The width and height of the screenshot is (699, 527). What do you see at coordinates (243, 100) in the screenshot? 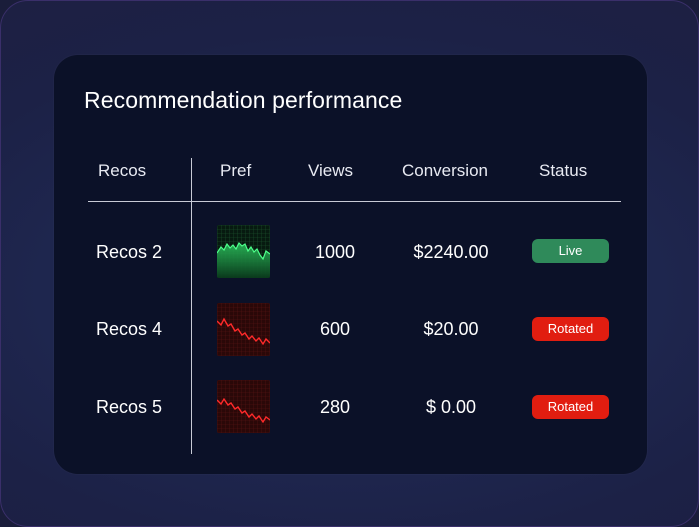
I see `card-title: Recommendation performance` at bounding box center [243, 100].